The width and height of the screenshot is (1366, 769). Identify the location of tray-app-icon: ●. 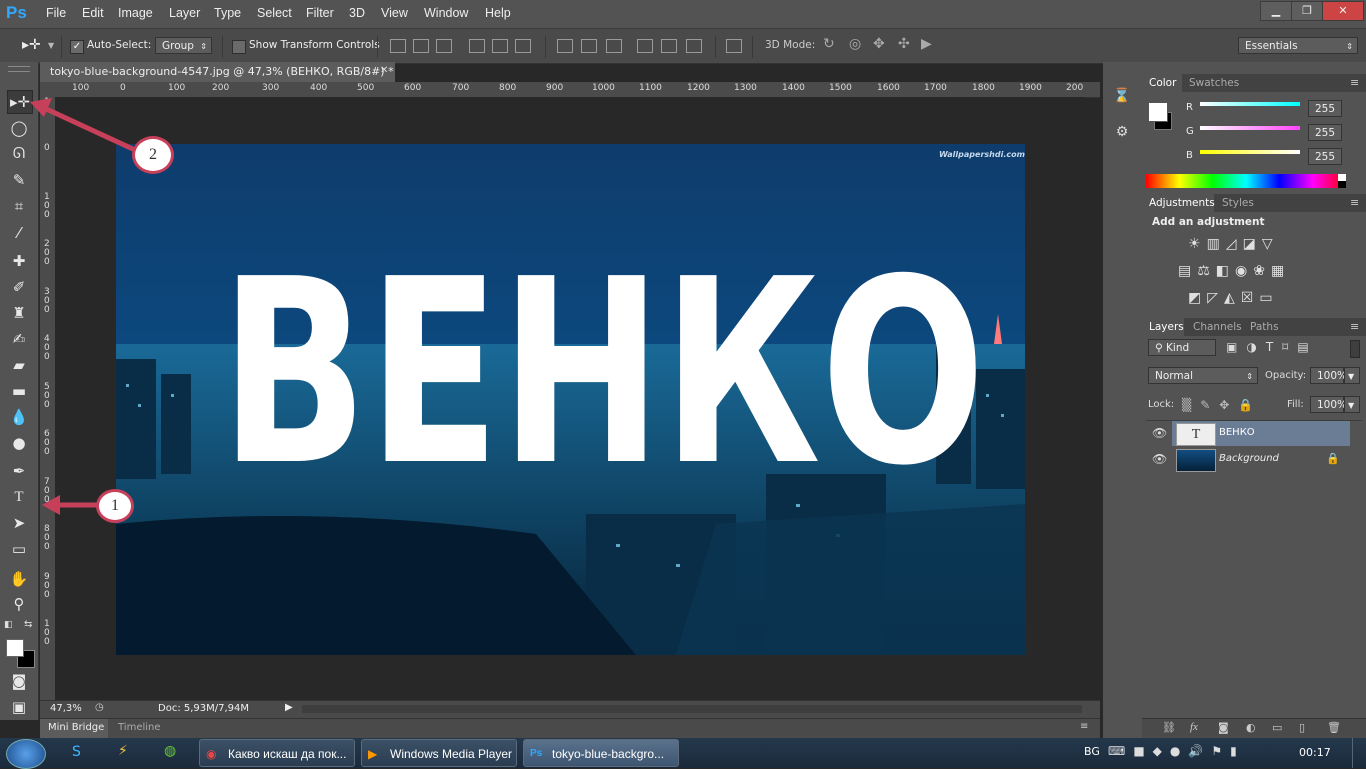
(1179, 751).